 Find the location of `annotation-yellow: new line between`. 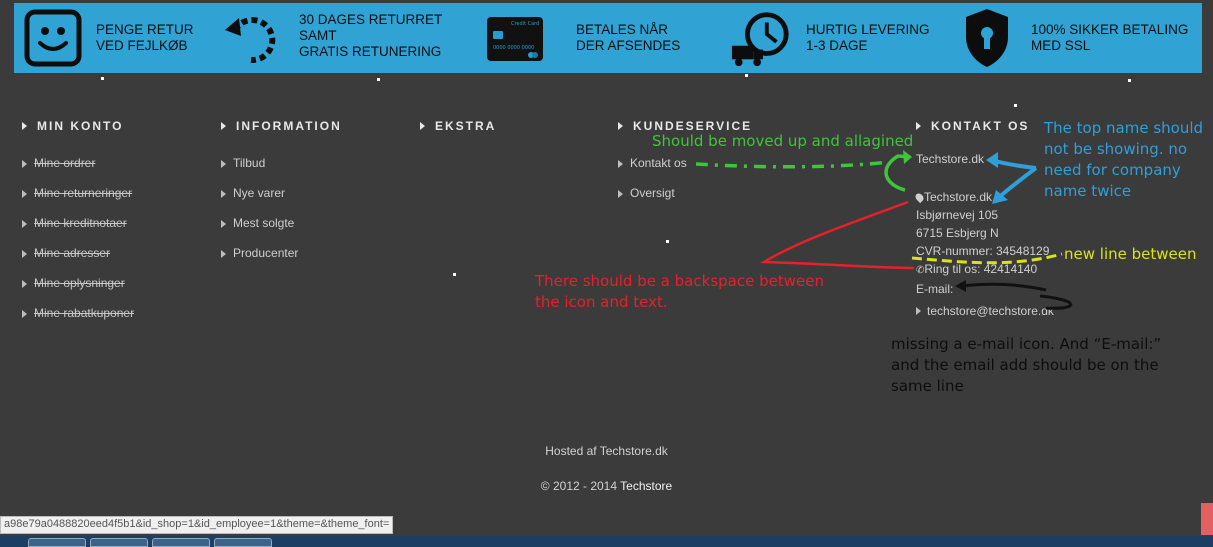

annotation-yellow: new line between is located at coordinates (1130, 254).